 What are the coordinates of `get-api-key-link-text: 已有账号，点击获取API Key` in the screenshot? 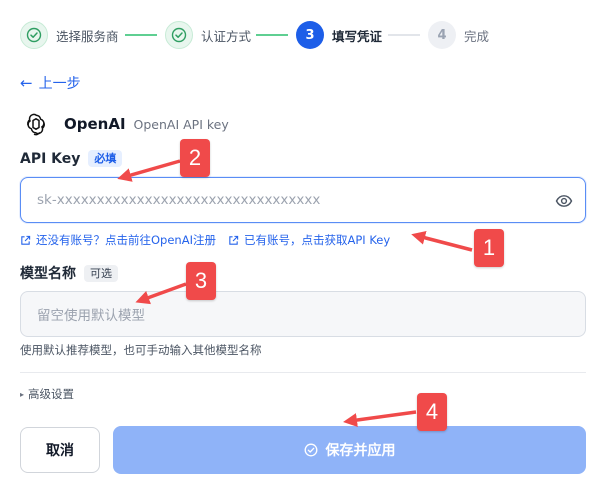 It's located at (317, 240).